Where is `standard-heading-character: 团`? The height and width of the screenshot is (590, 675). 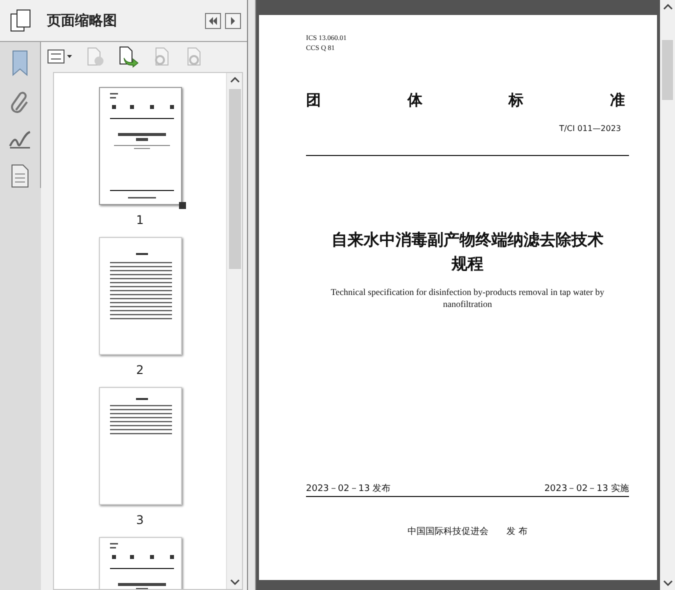
standard-heading-character: 团 is located at coordinates (313, 100).